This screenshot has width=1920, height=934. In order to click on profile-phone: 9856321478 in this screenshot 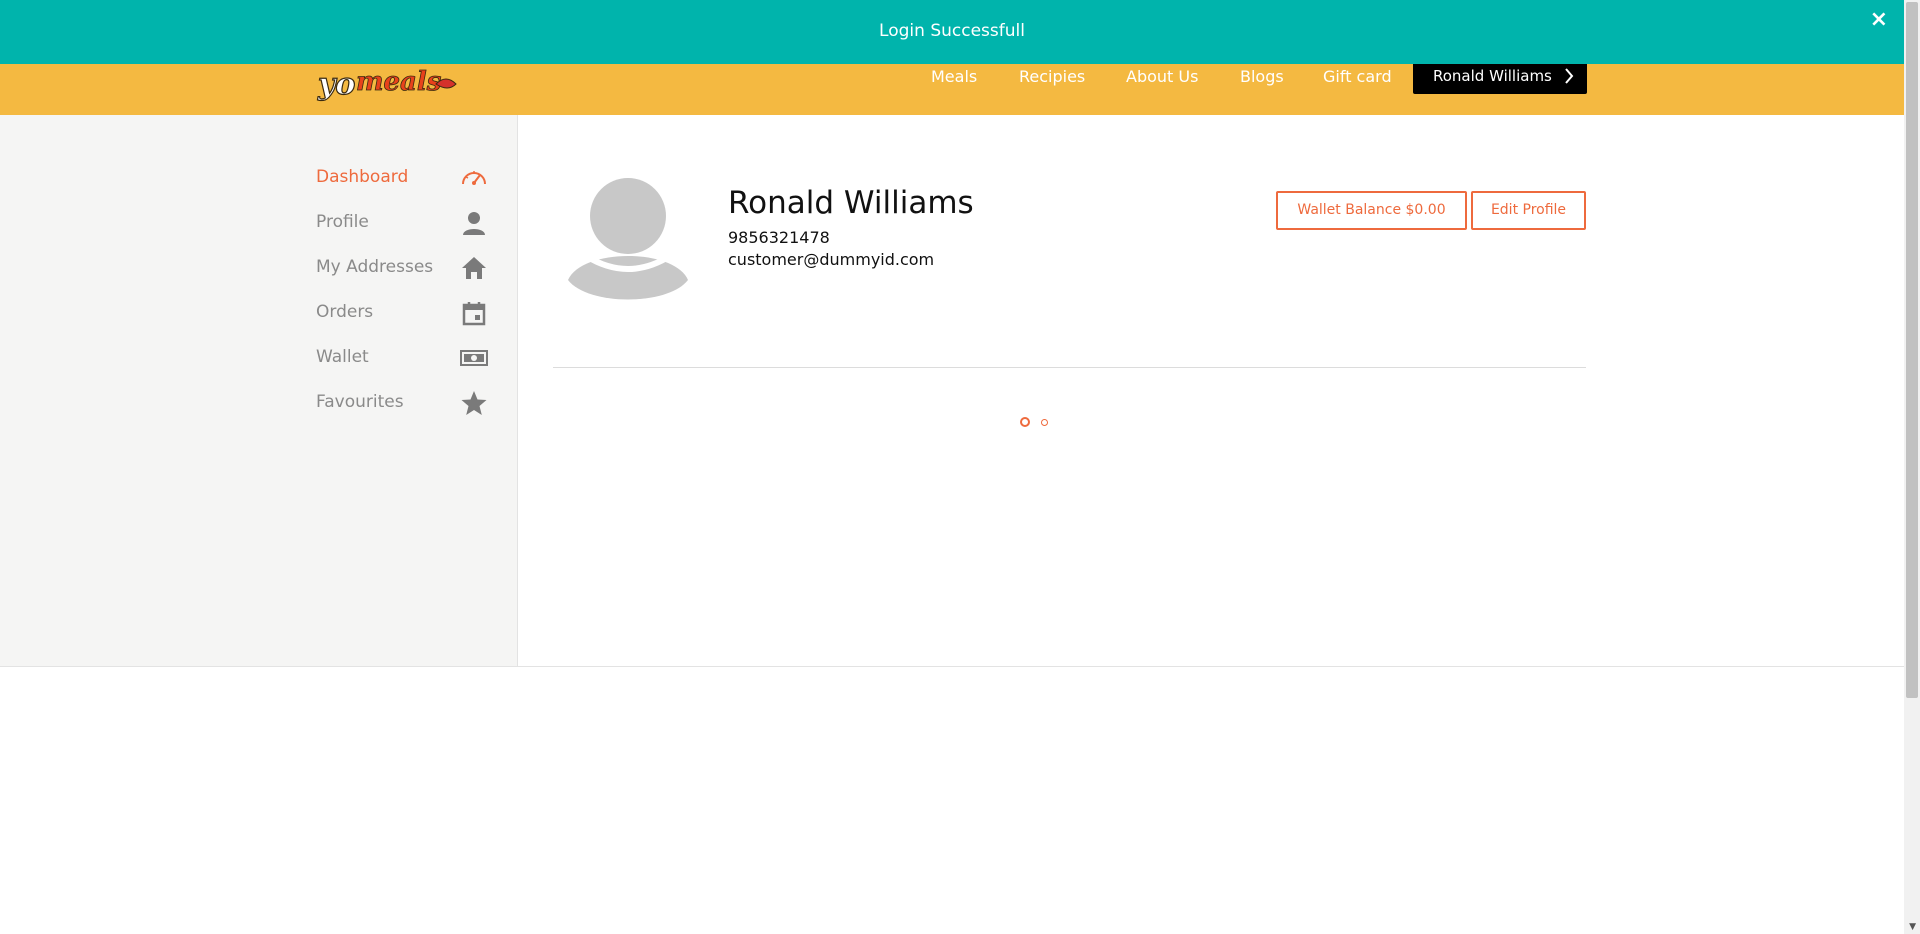, I will do `click(779, 237)`.